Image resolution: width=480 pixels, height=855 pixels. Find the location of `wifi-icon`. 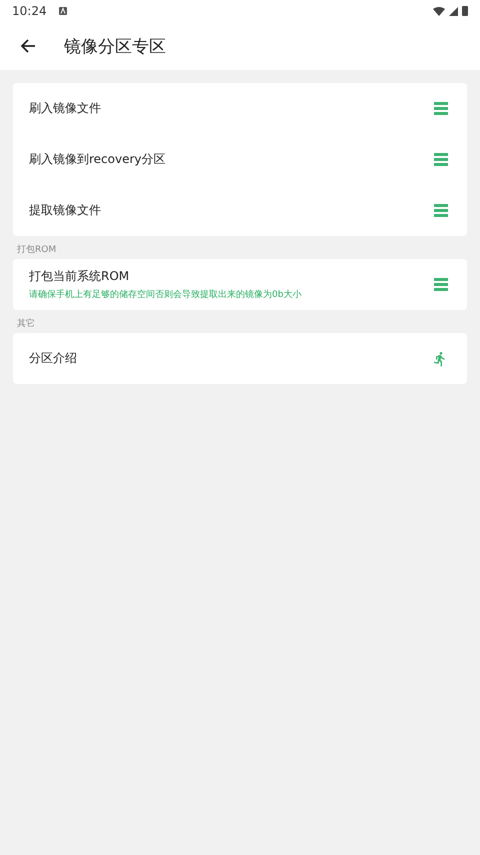

wifi-icon is located at coordinates (439, 11).